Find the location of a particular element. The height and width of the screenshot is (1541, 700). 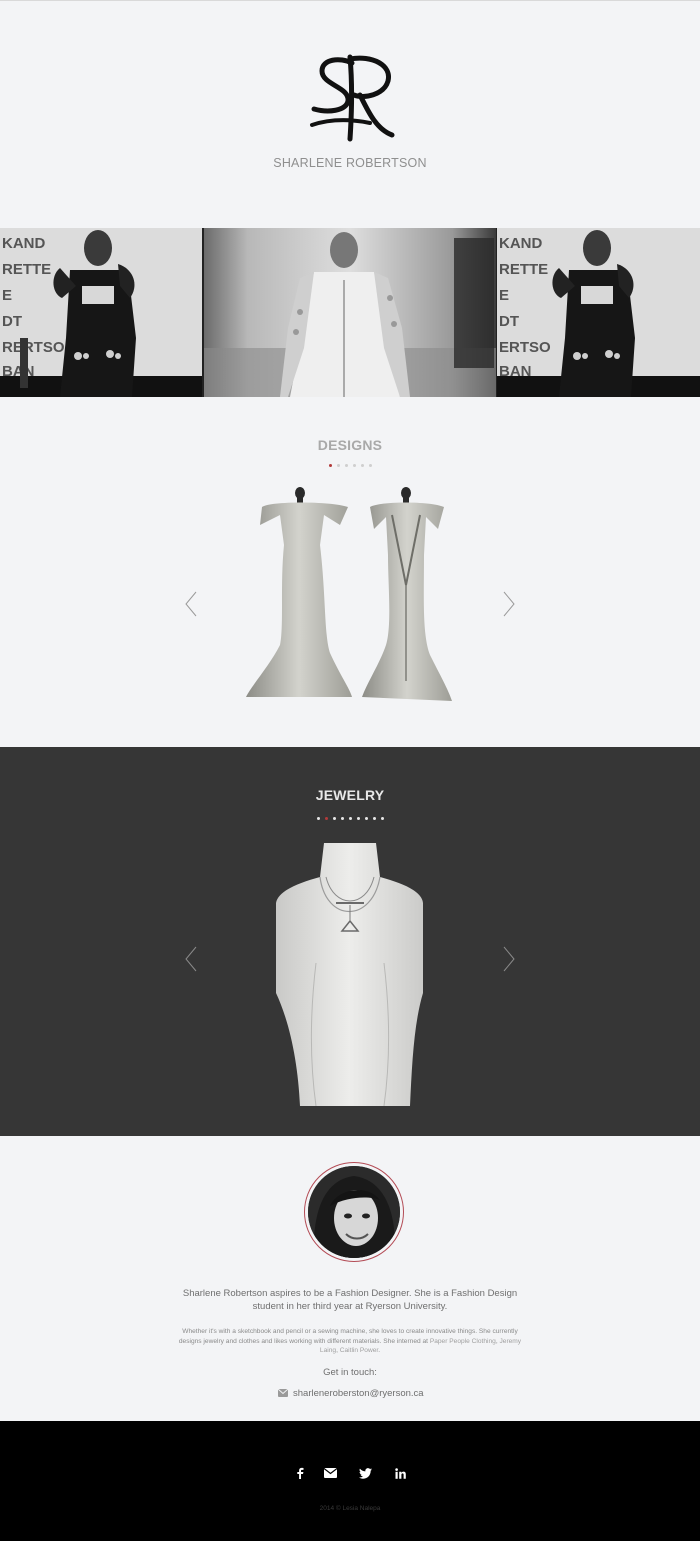

linkedin-link is located at coordinates (400, 1473).